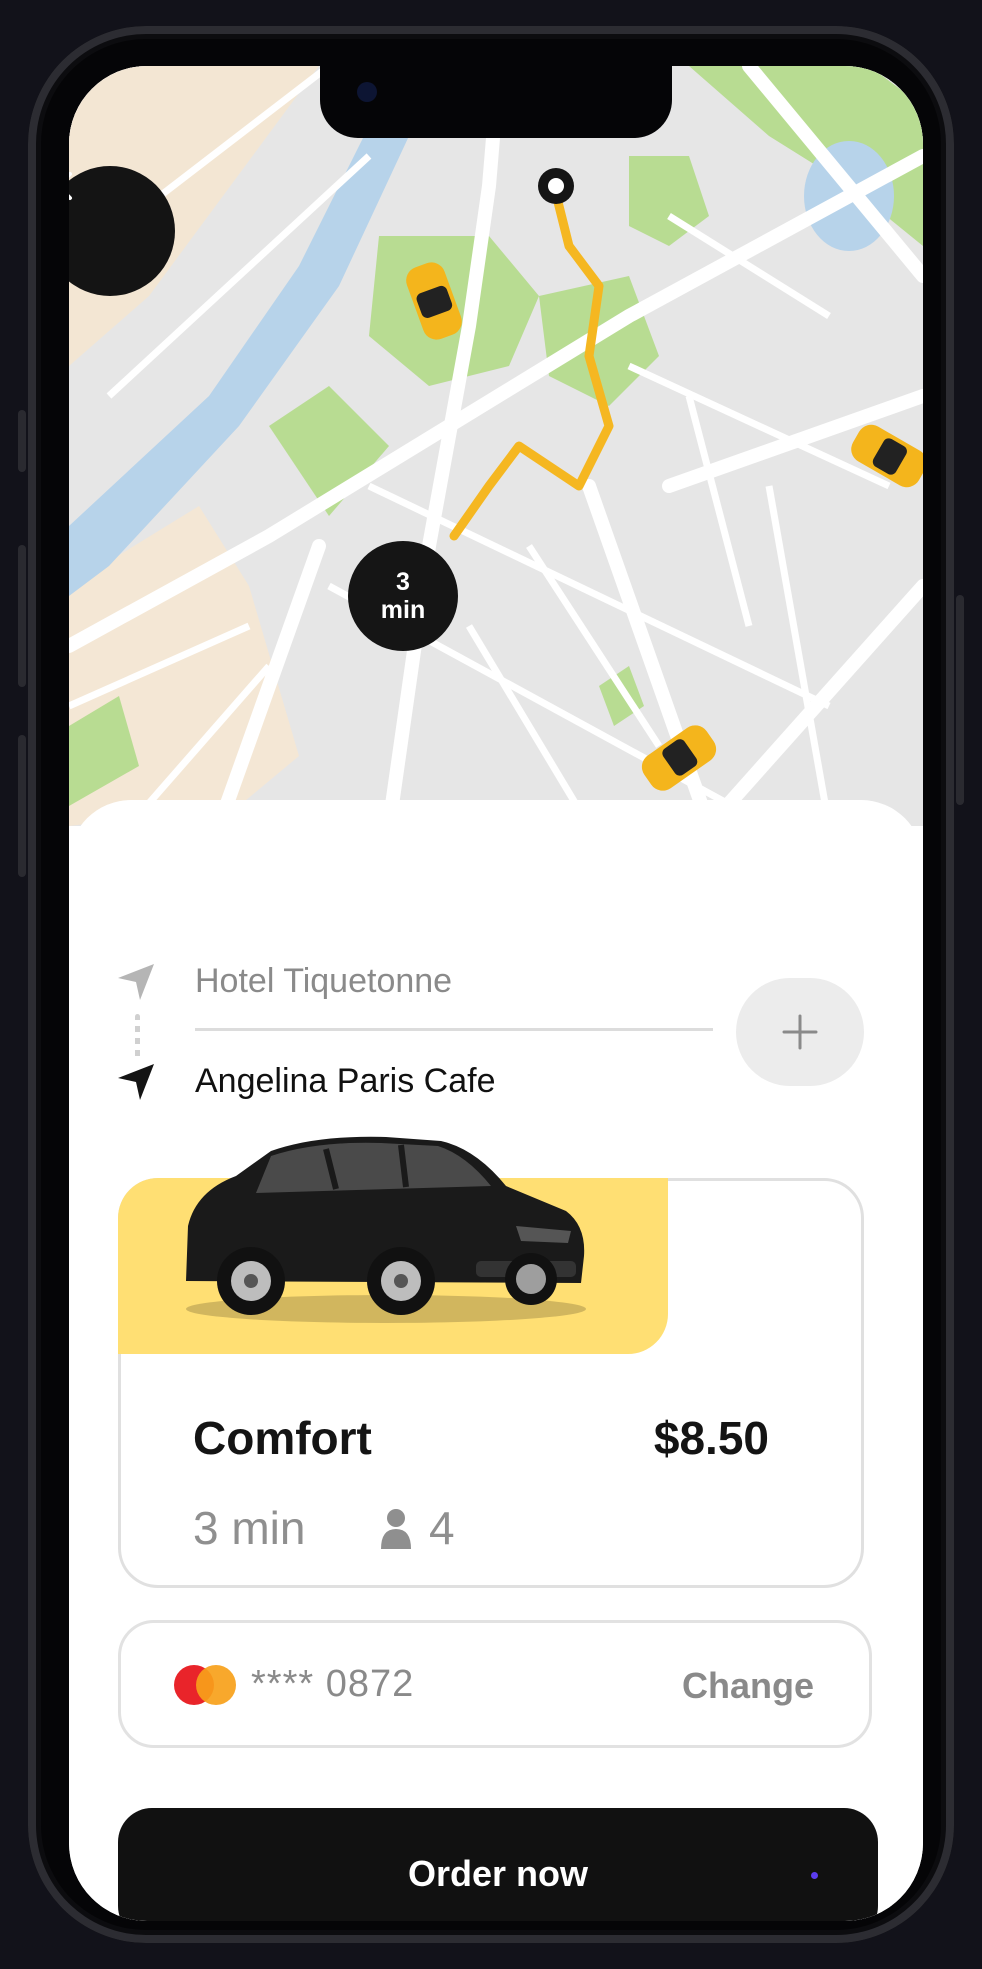  I want to click on card-number: **** 0872, so click(333, 1684).